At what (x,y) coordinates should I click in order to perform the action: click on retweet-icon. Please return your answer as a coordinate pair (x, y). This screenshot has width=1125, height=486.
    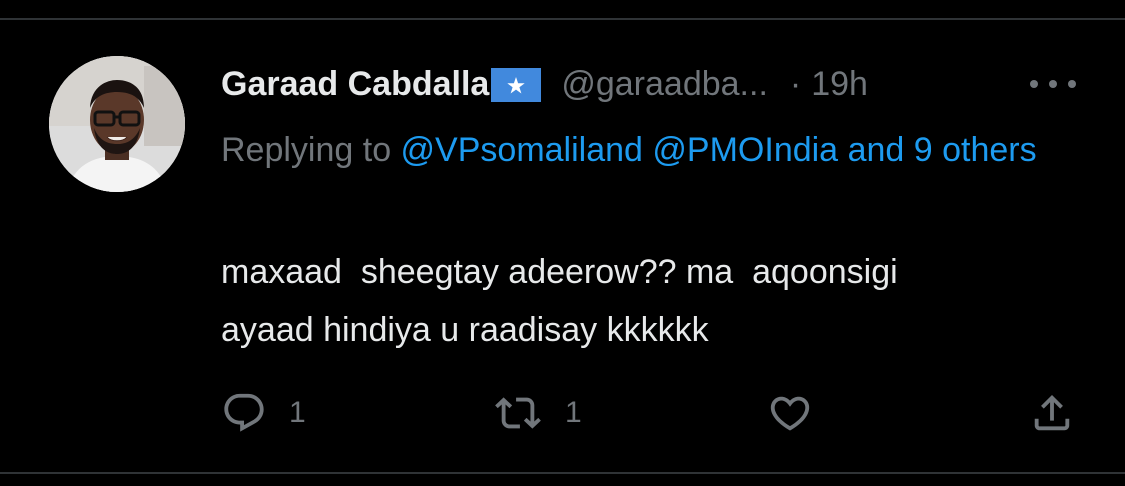
    Looking at the image, I should click on (518, 413).